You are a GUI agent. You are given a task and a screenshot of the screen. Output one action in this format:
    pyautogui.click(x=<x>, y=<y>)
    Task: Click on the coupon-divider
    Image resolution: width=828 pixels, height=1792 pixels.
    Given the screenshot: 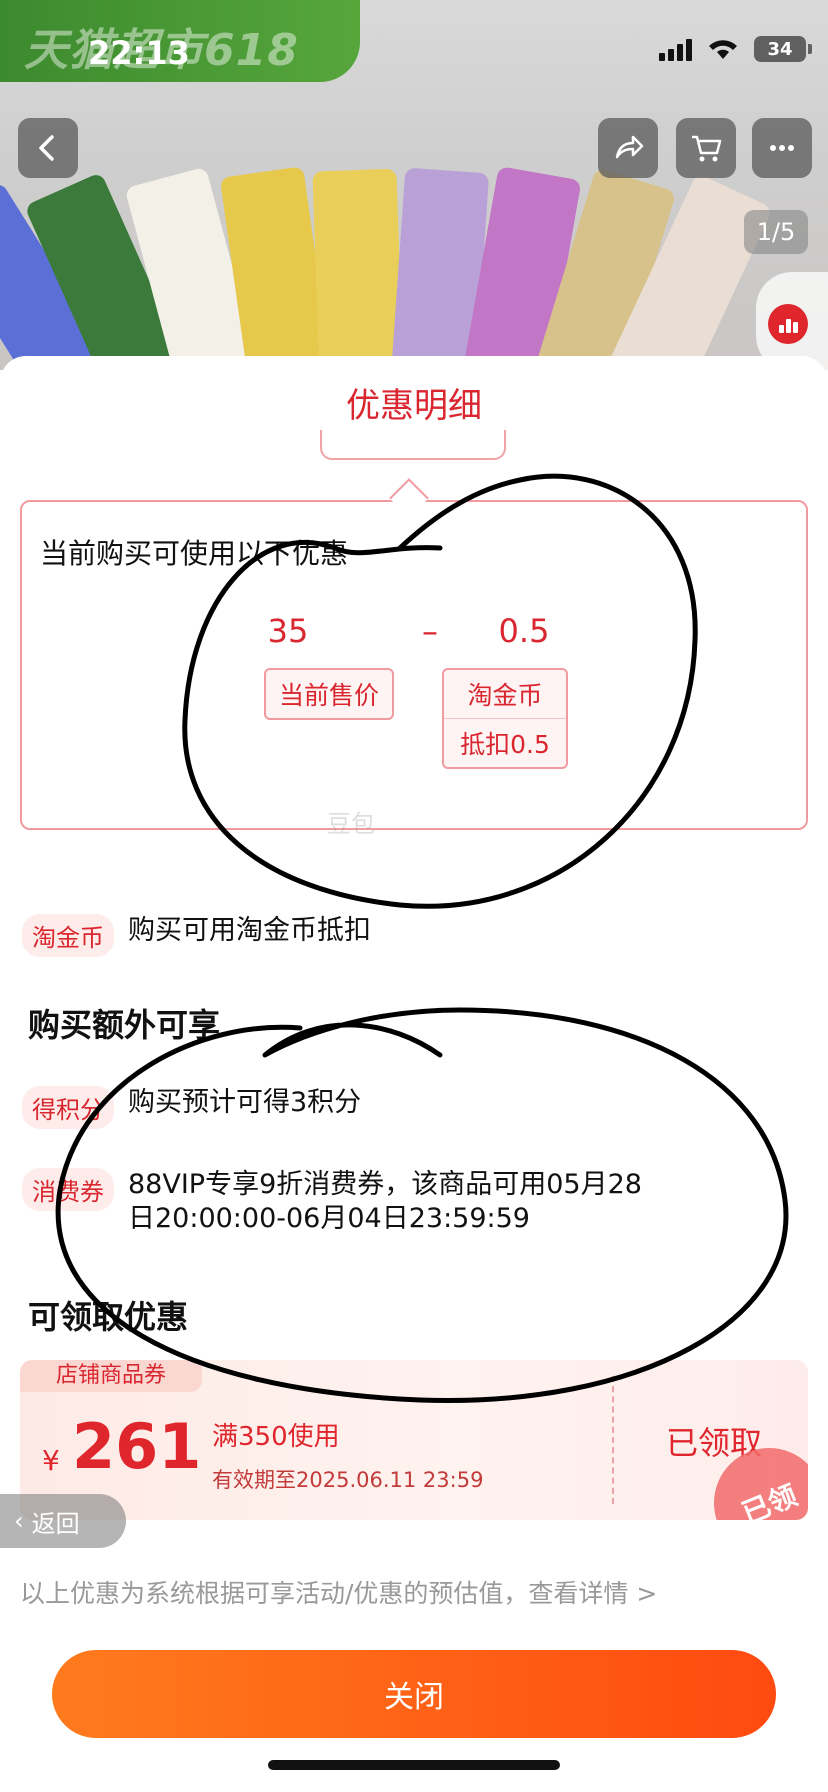 What is the action you would take?
    pyautogui.click(x=613, y=1440)
    